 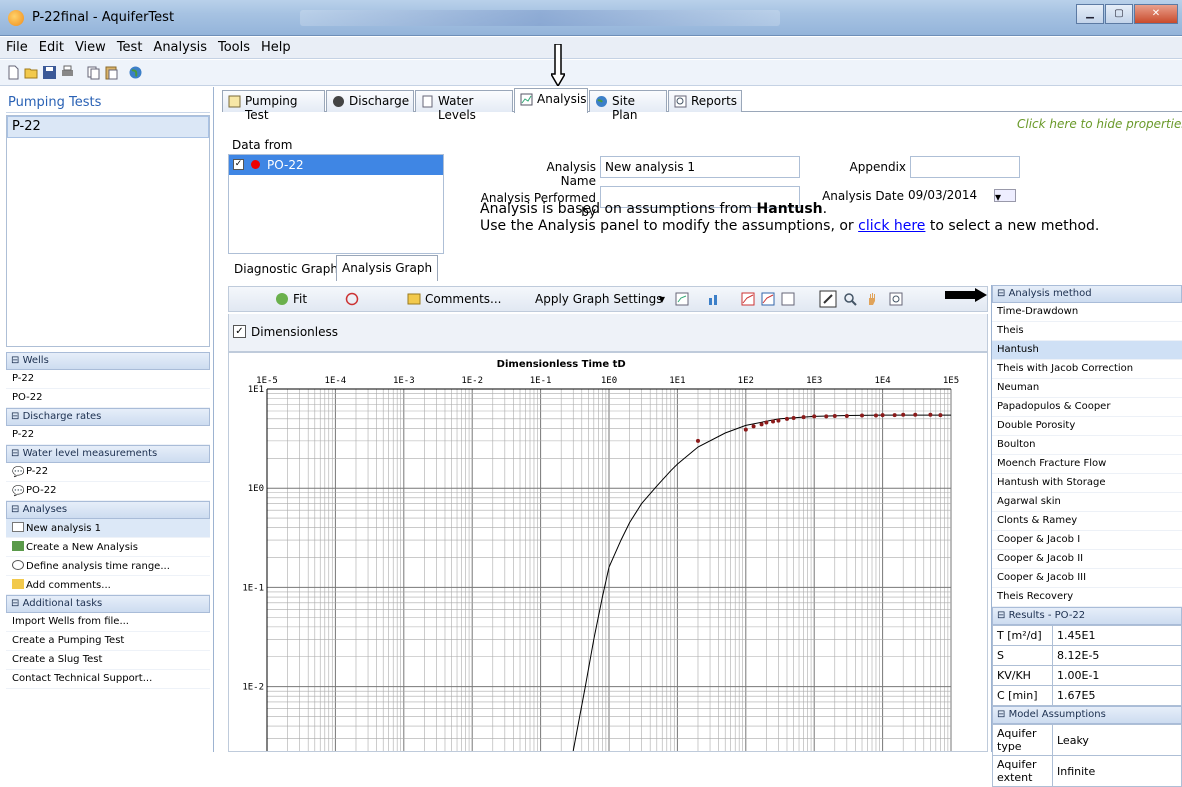 I want to click on method-item: Moench Fracture Flow, so click(x=1087, y=464).